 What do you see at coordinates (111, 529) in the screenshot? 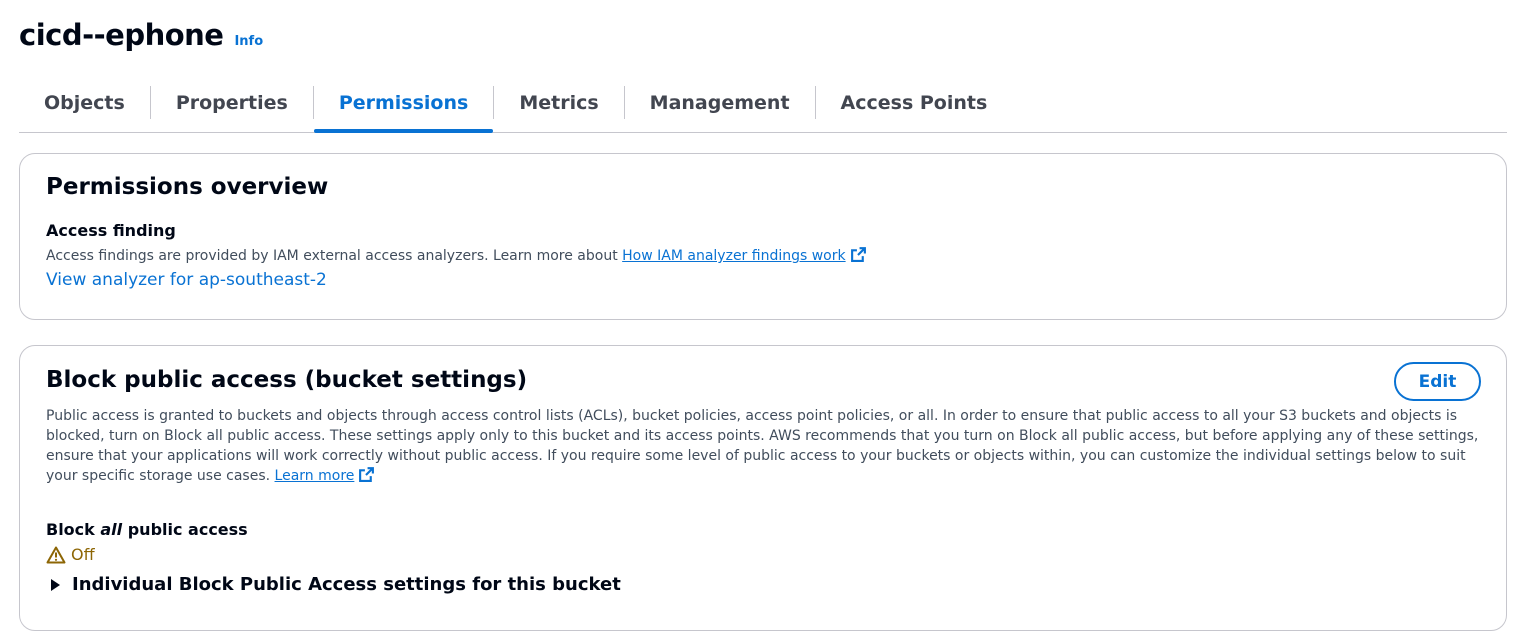
I see `label-emphasis: all` at bounding box center [111, 529].